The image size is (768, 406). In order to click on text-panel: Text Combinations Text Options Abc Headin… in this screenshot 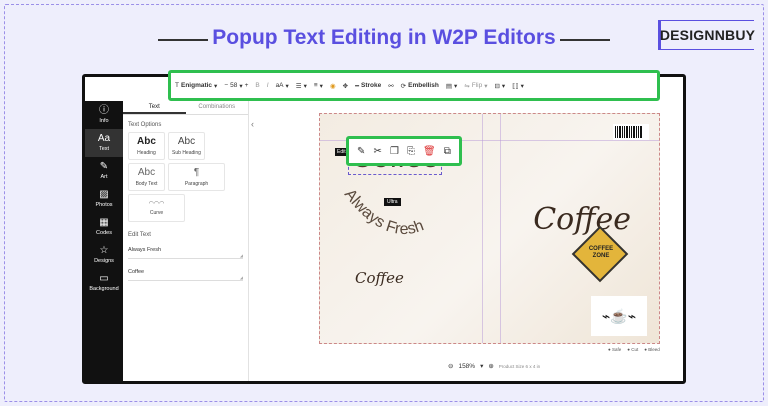, I will do `click(186, 241)`.